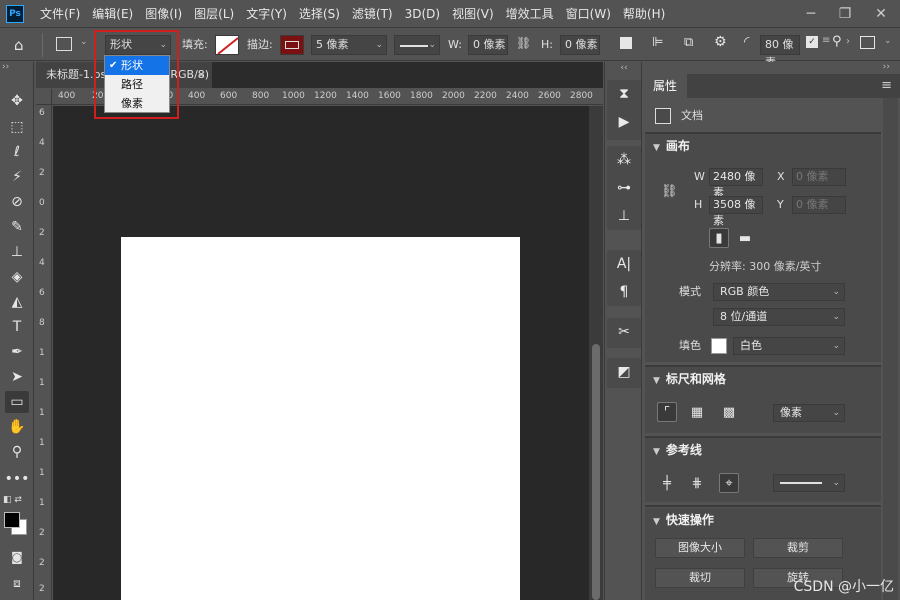 The height and width of the screenshot is (600, 900). I want to click on paint-bucket-tool-icon: ◭, so click(17, 302).